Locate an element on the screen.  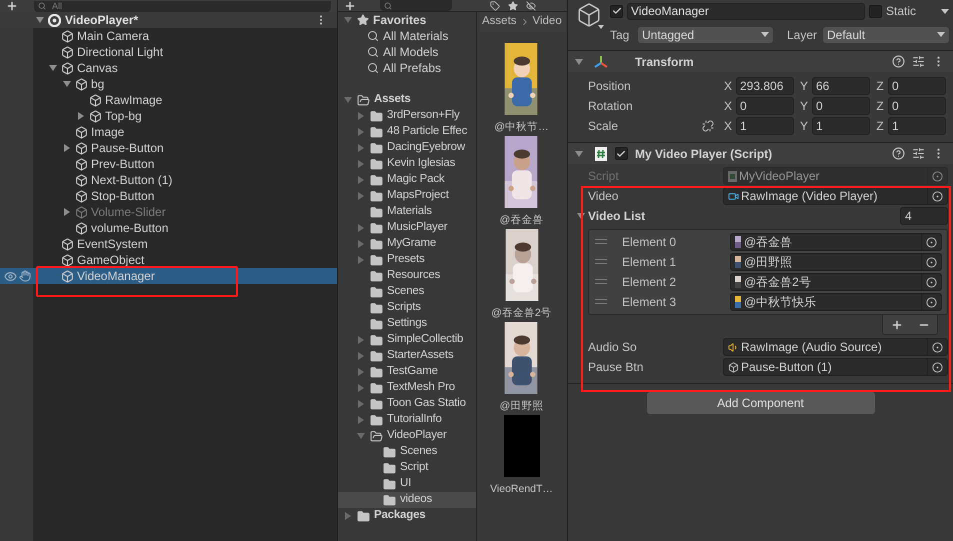
saved-search-row: All Models is located at coordinates (407, 52).